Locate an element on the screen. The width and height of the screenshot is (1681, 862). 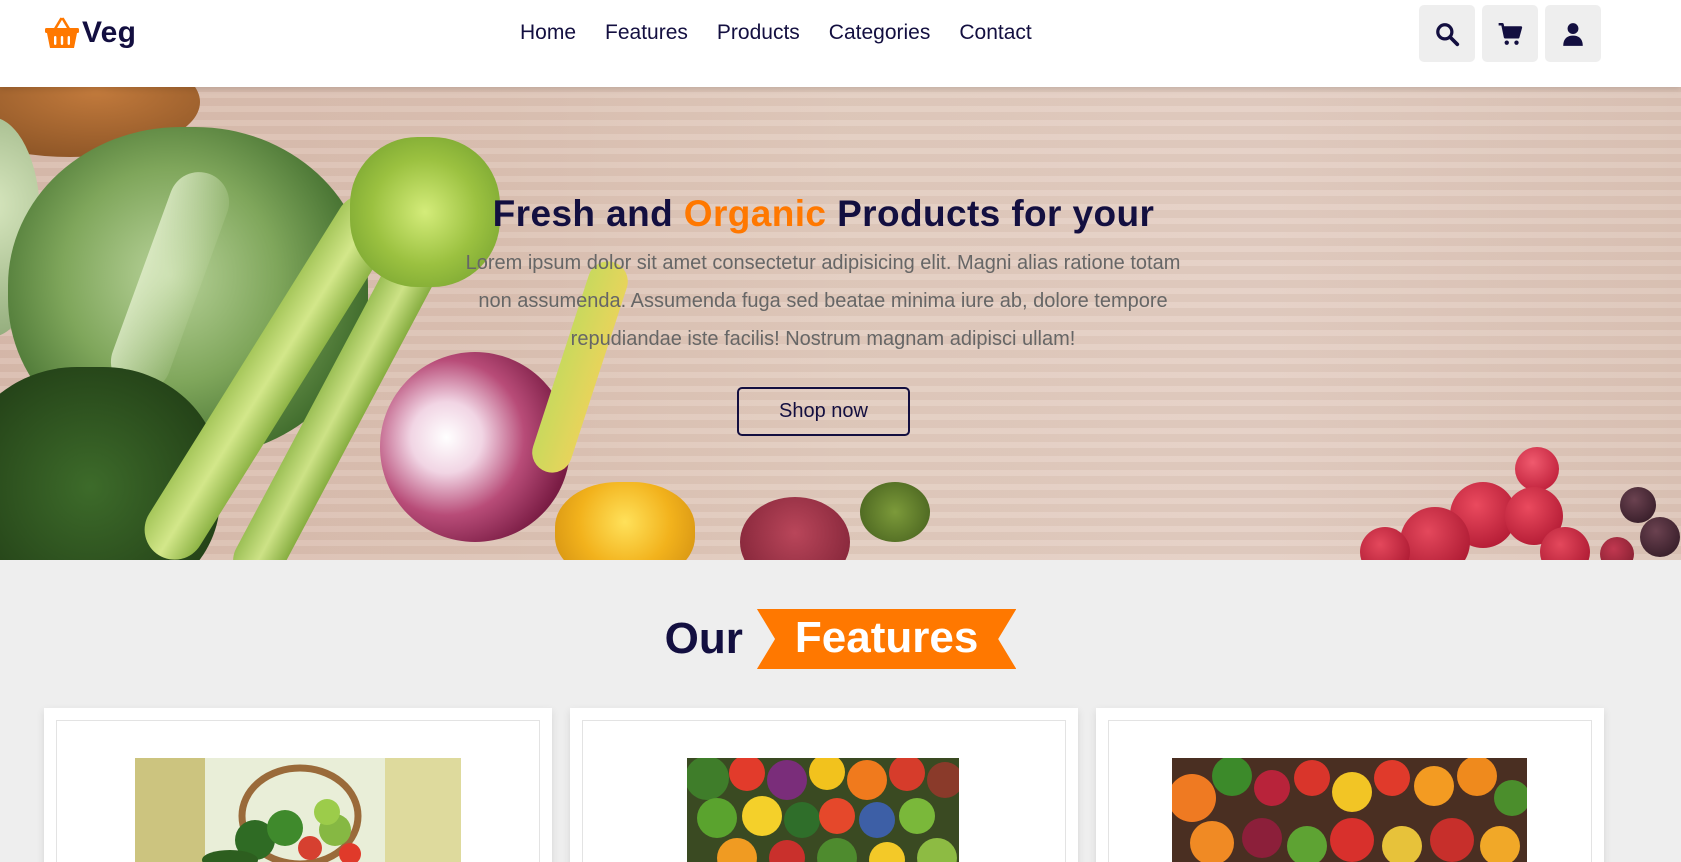
cart-button is located at coordinates (1510, 33).